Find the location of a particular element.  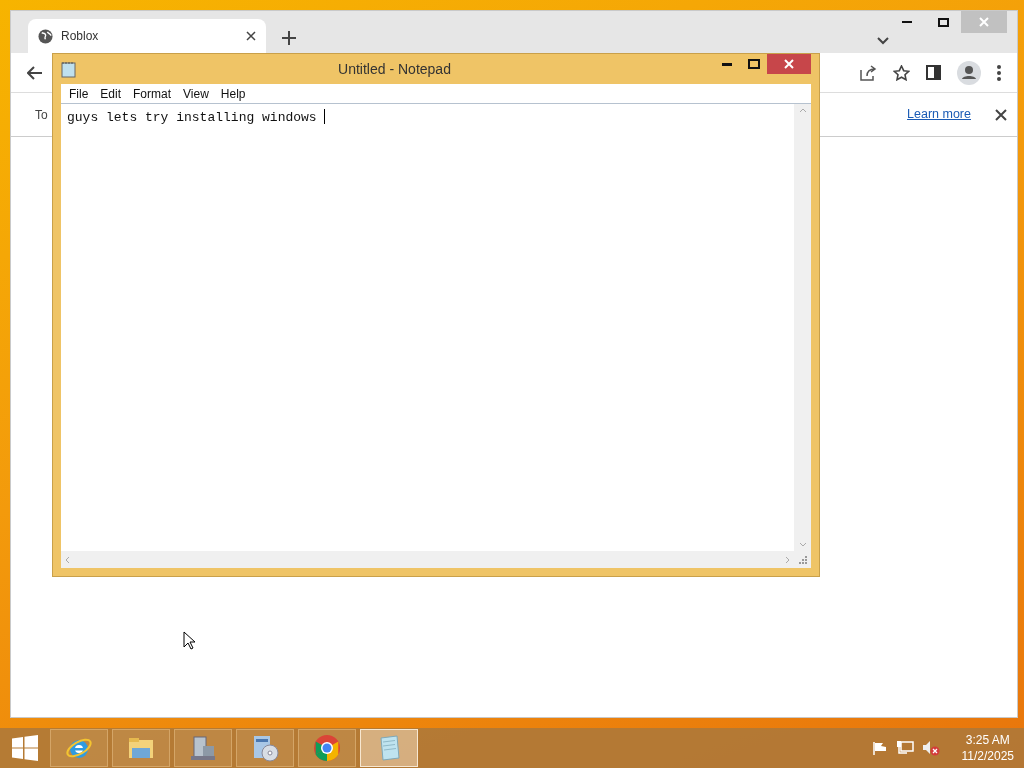

back-icon is located at coordinates (35, 72).